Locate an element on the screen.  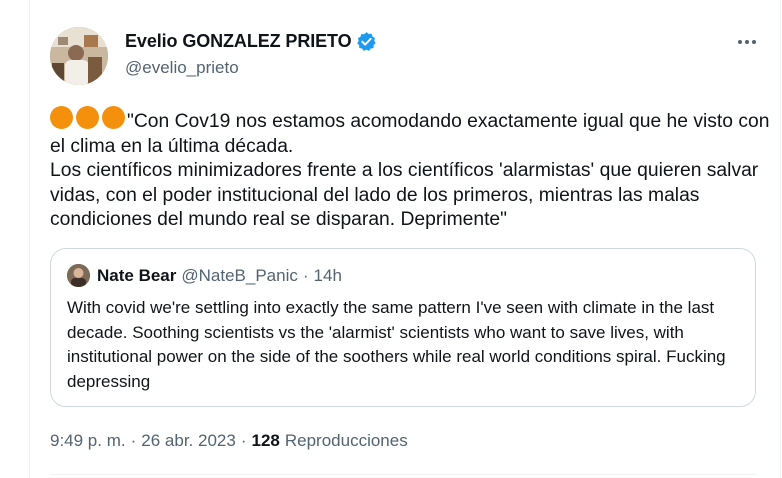
column-left-border is located at coordinates (29, 239).